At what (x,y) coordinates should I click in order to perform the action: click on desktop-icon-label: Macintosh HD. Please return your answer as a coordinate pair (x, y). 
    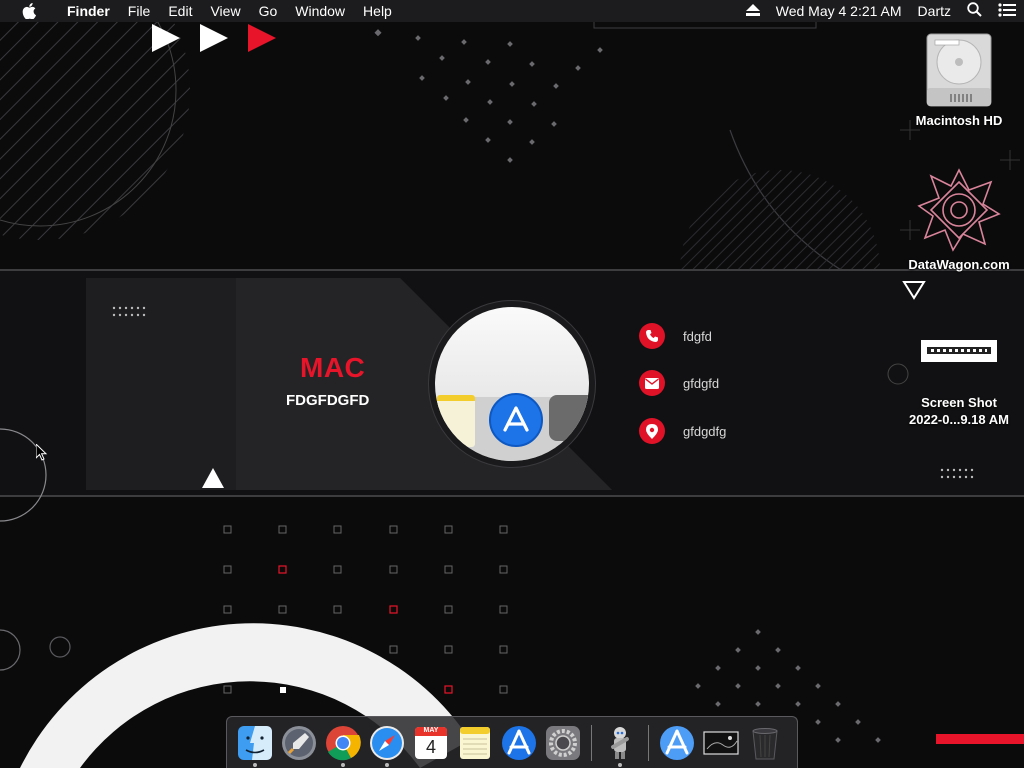
    Looking at the image, I should click on (959, 120).